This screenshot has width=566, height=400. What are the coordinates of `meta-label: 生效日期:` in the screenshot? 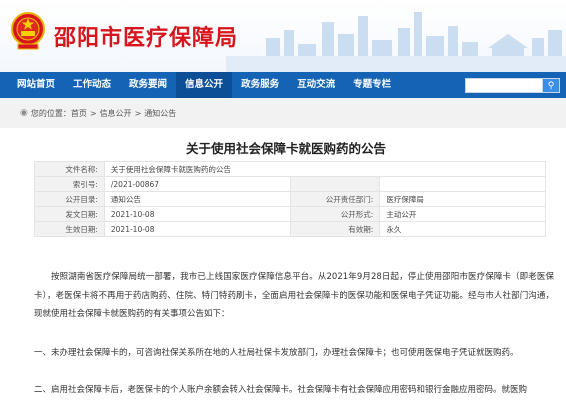 It's located at (69, 229).